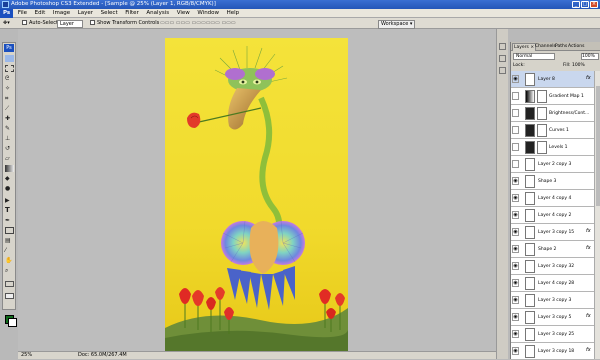 The image size is (600, 360). Describe the element at coordinates (24, 22) in the screenshot. I see `auto-select-checkbox` at that location.